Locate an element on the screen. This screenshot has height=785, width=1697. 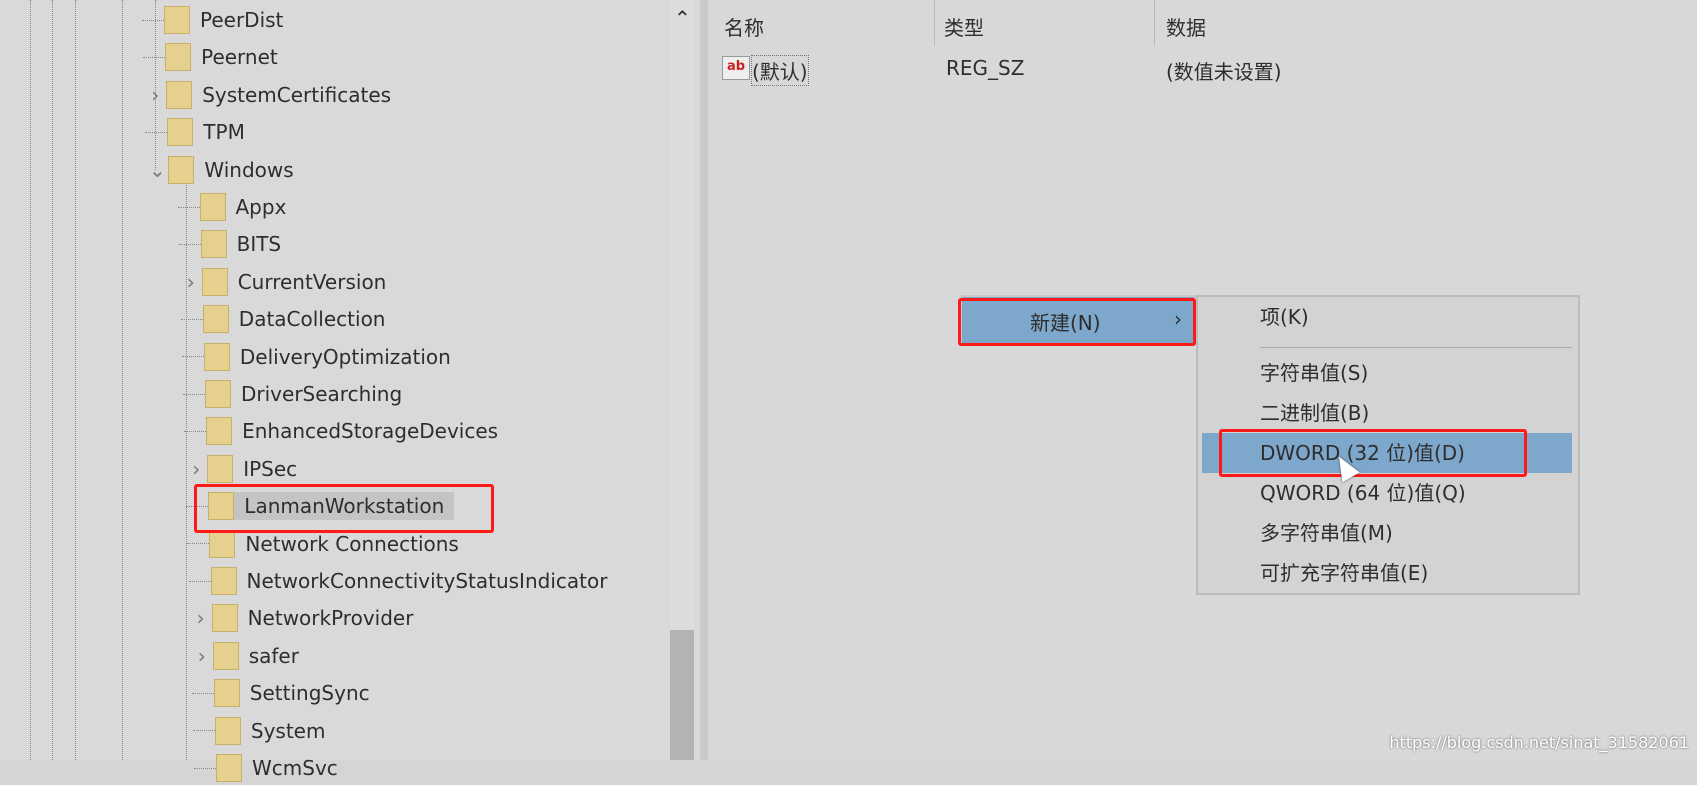
tree-item: TPM is located at coordinates (195, 132).